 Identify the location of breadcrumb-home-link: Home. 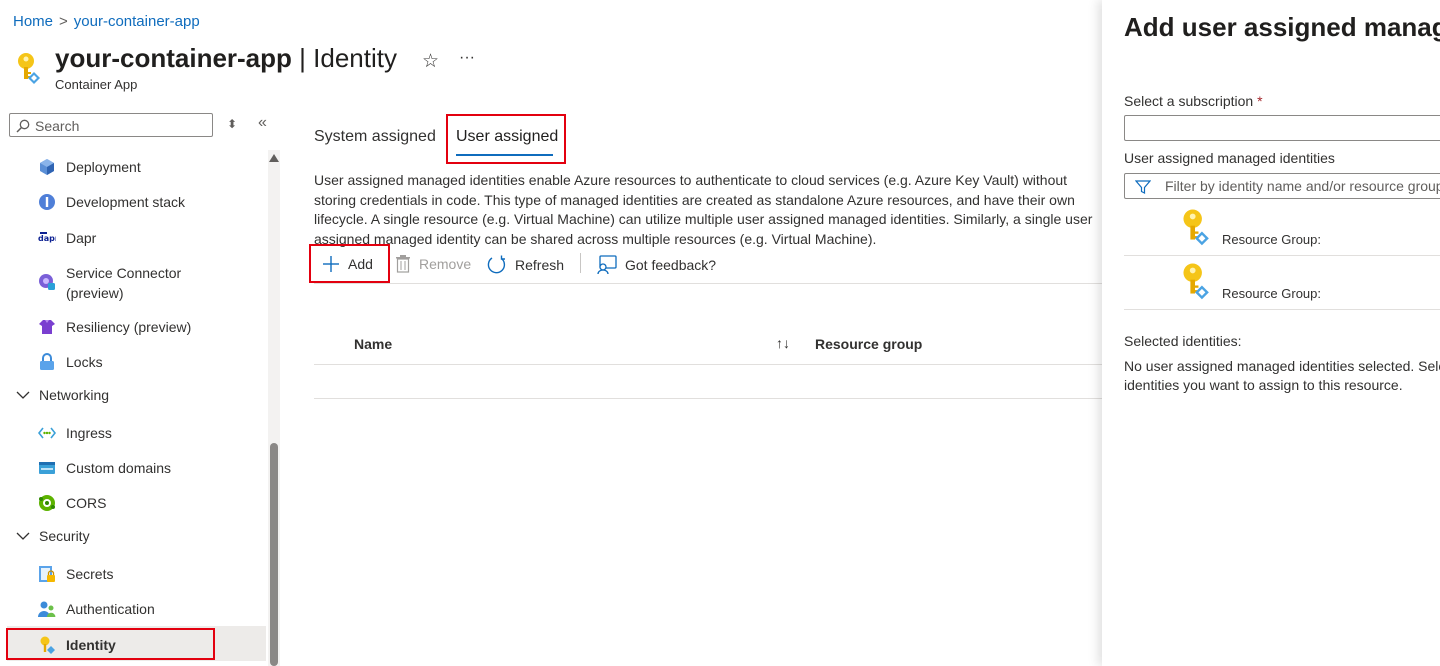
(33, 21).